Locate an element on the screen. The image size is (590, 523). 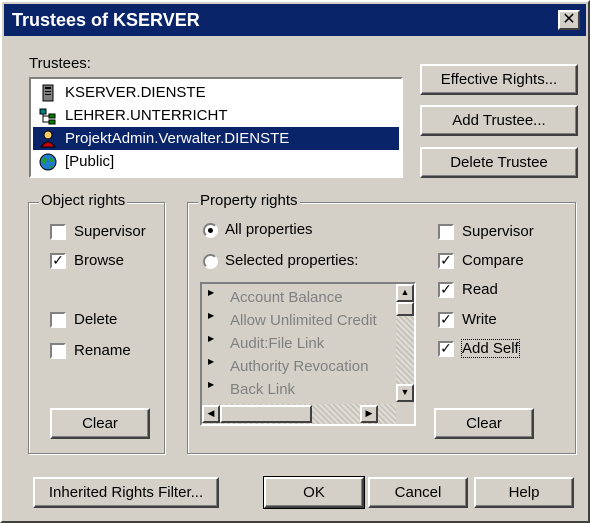
object-rename-checkbox: Rename is located at coordinates (90, 351).